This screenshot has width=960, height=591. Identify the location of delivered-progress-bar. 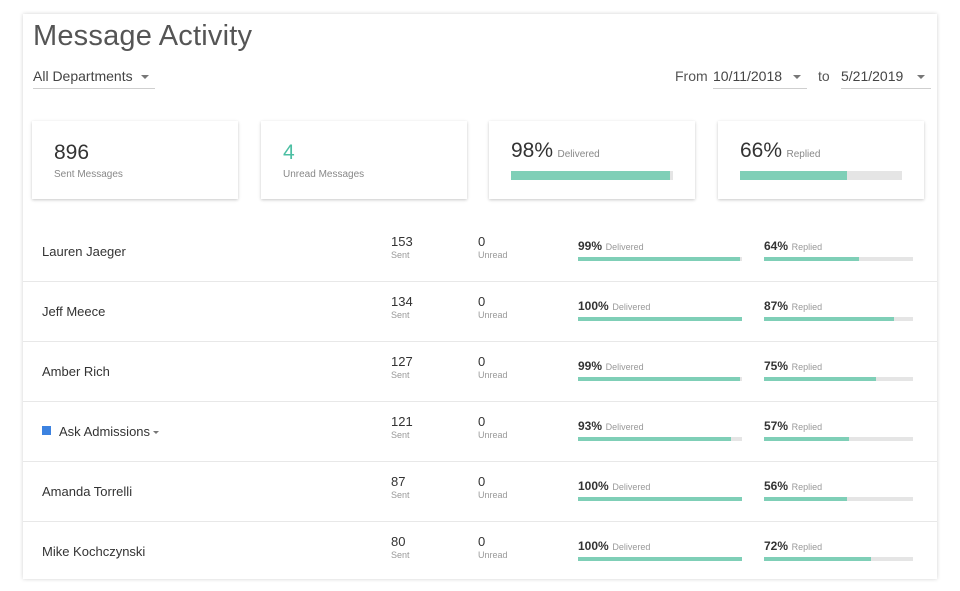
(592, 175).